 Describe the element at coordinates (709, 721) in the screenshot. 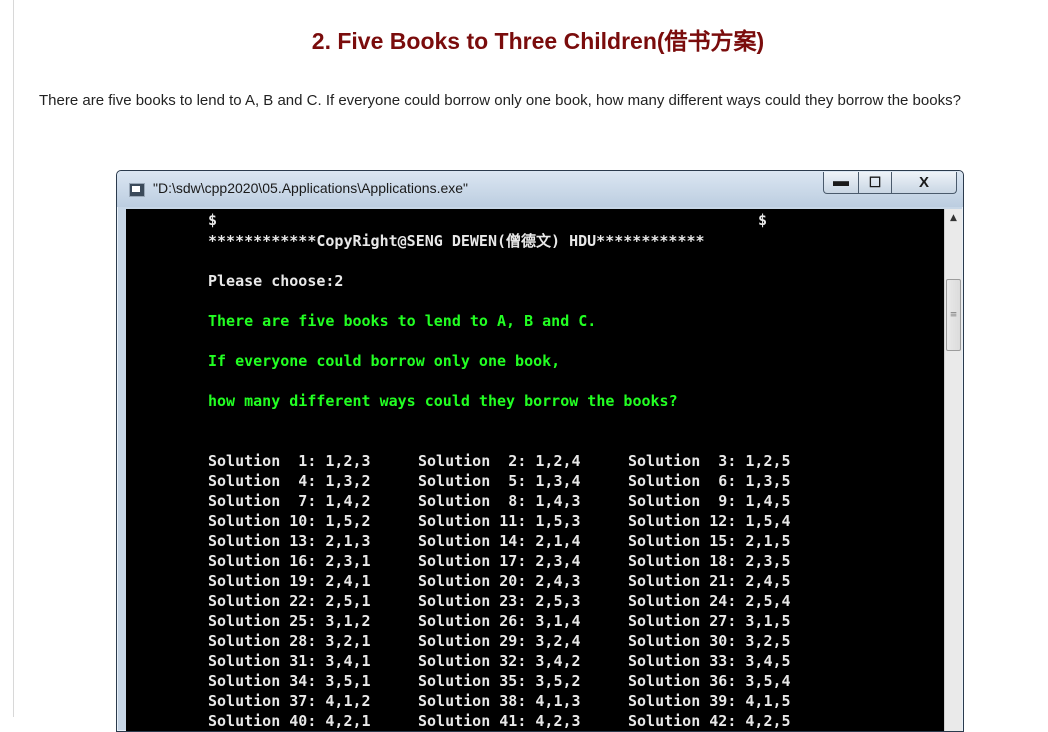

I see `solution-entry: Solution 42: 4,2,5` at that location.